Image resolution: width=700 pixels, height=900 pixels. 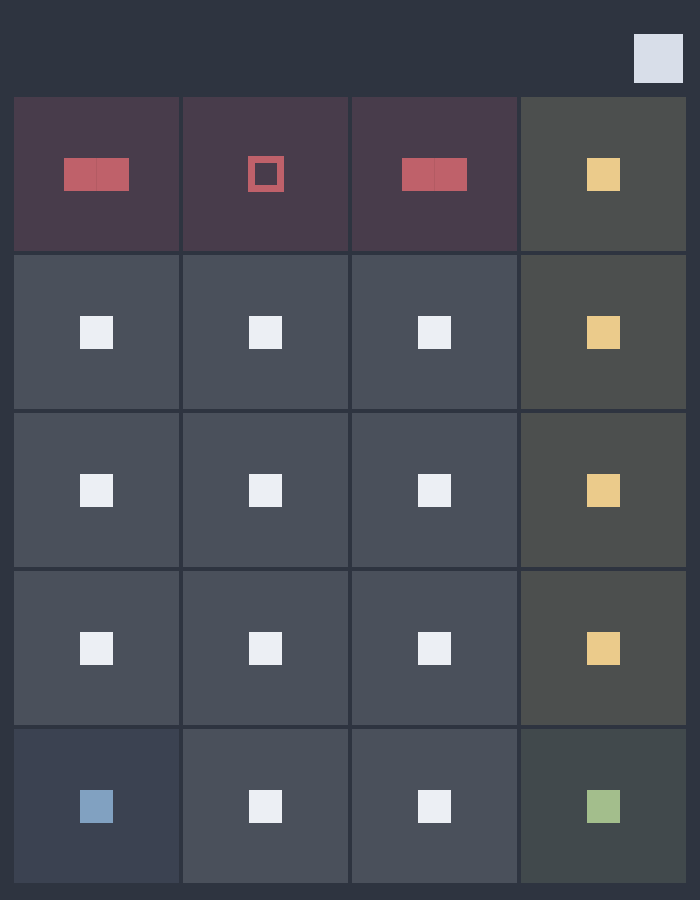 I want to click on equals-key, so click(x=603, y=806).